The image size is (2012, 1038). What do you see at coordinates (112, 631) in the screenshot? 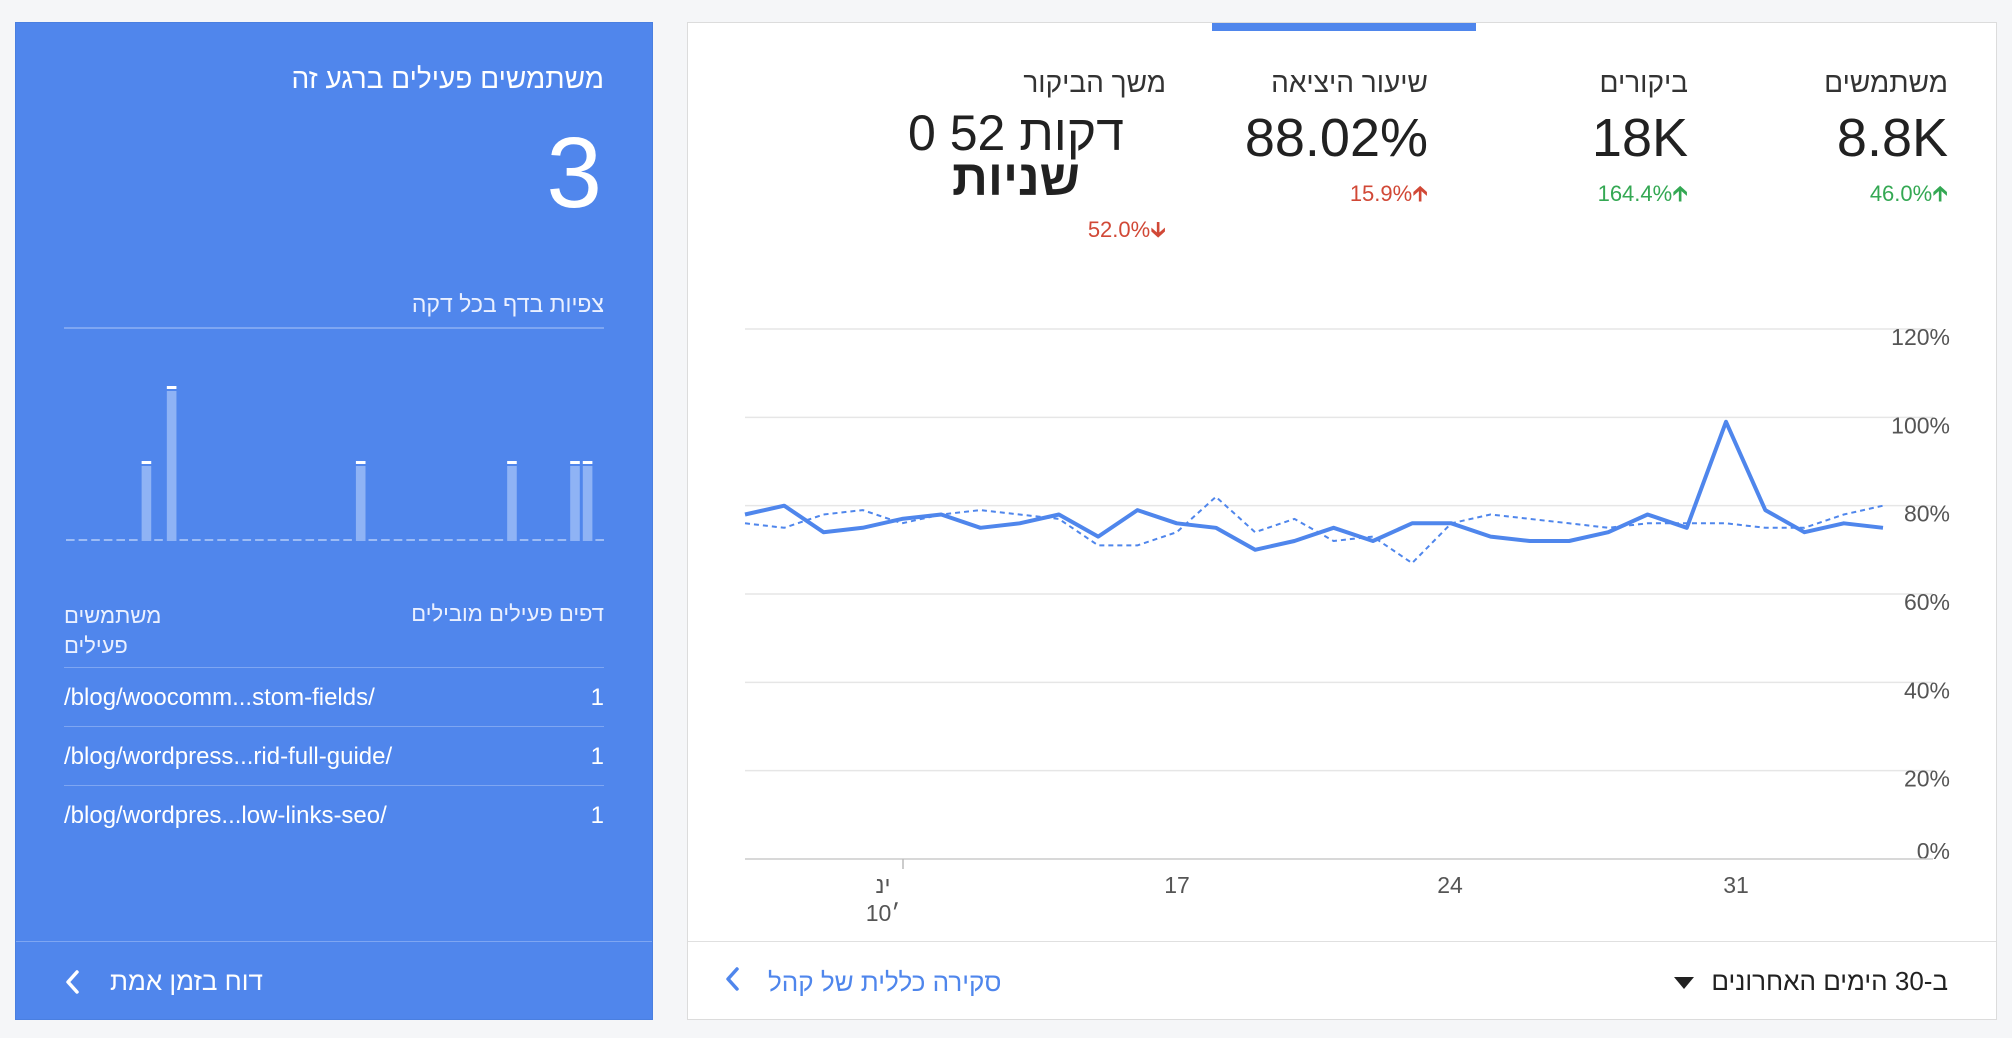
I see `active-users-column-header: משתמשים פעילים` at bounding box center [112, 631].